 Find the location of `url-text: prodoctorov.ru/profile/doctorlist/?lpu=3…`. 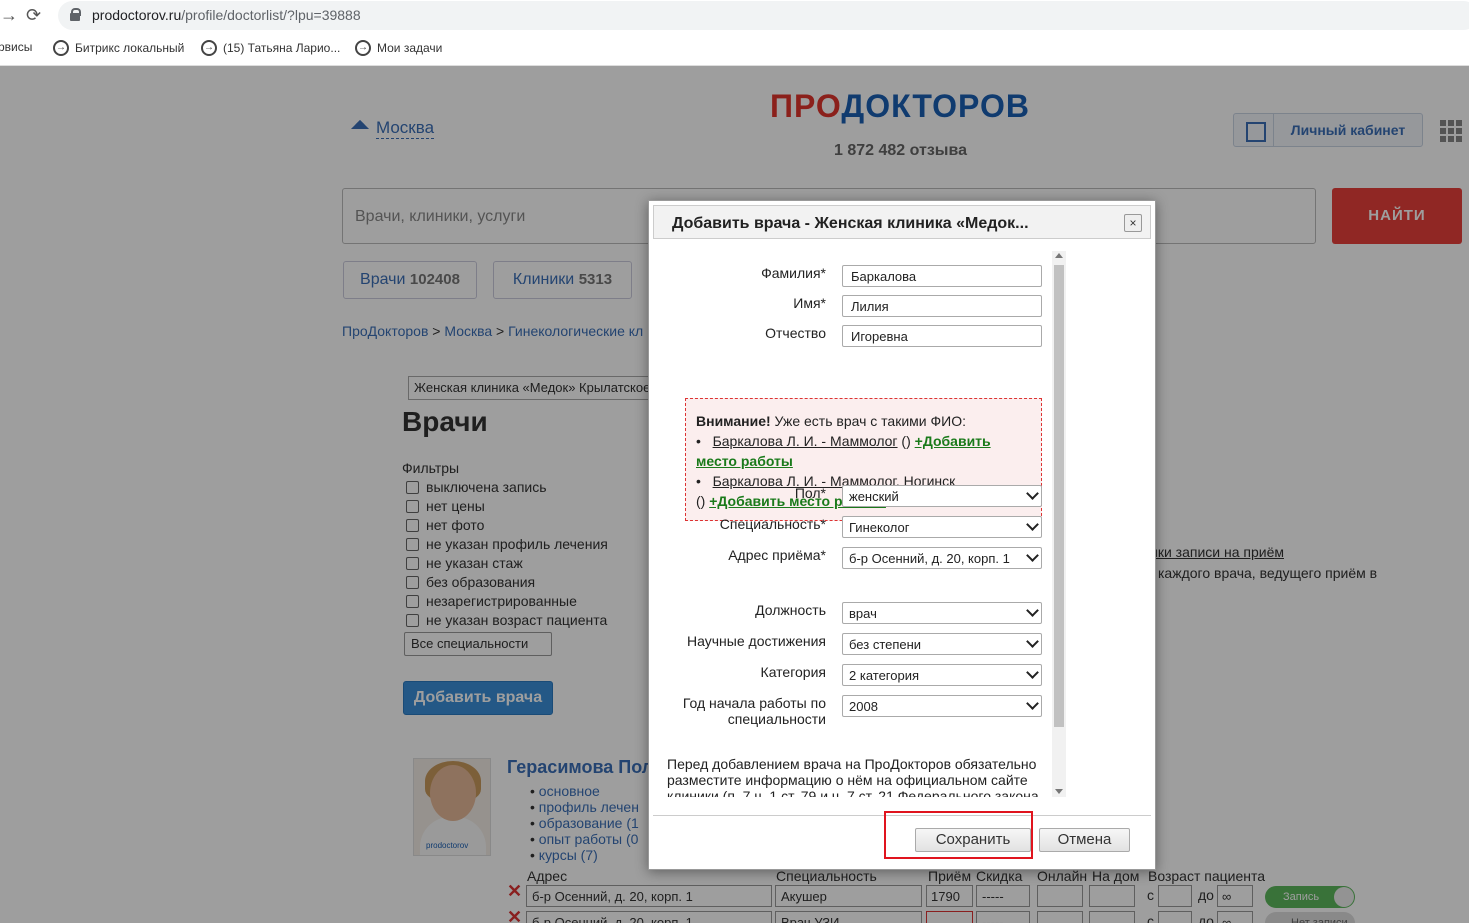

url-text: prodoctorov.ru/profile/doctorlist/?lpu=3… is located at coordinates (226, 15).